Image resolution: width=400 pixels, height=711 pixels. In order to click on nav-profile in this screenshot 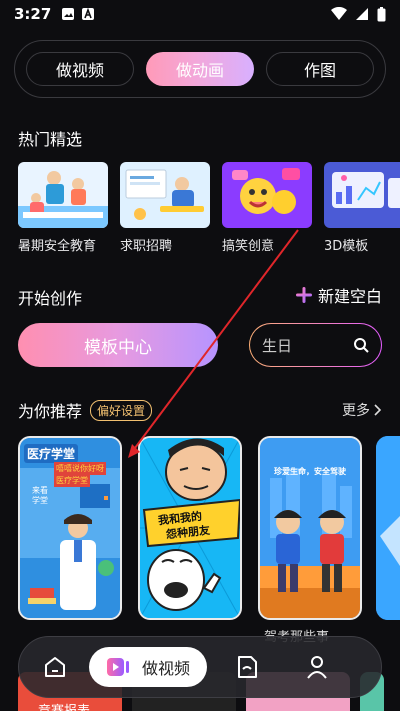, I will do `click(317, 667)`.